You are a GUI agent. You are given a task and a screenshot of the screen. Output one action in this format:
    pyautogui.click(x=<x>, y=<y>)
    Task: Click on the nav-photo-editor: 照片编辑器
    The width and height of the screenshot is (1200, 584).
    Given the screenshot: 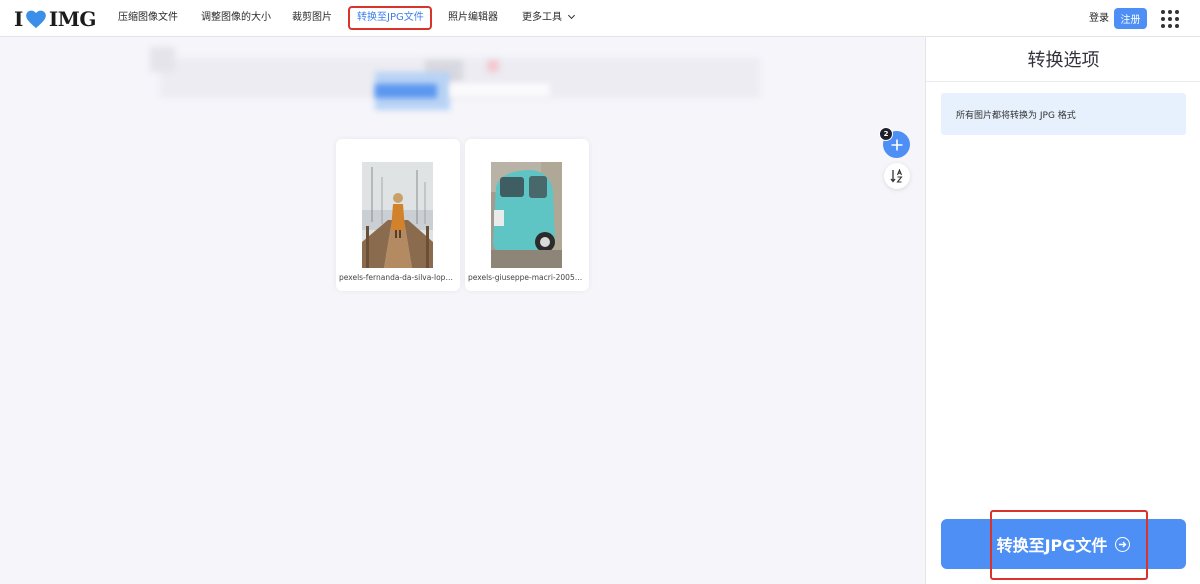 What is the action you would take?
    pyautogui.click(x=473, y=18)
    